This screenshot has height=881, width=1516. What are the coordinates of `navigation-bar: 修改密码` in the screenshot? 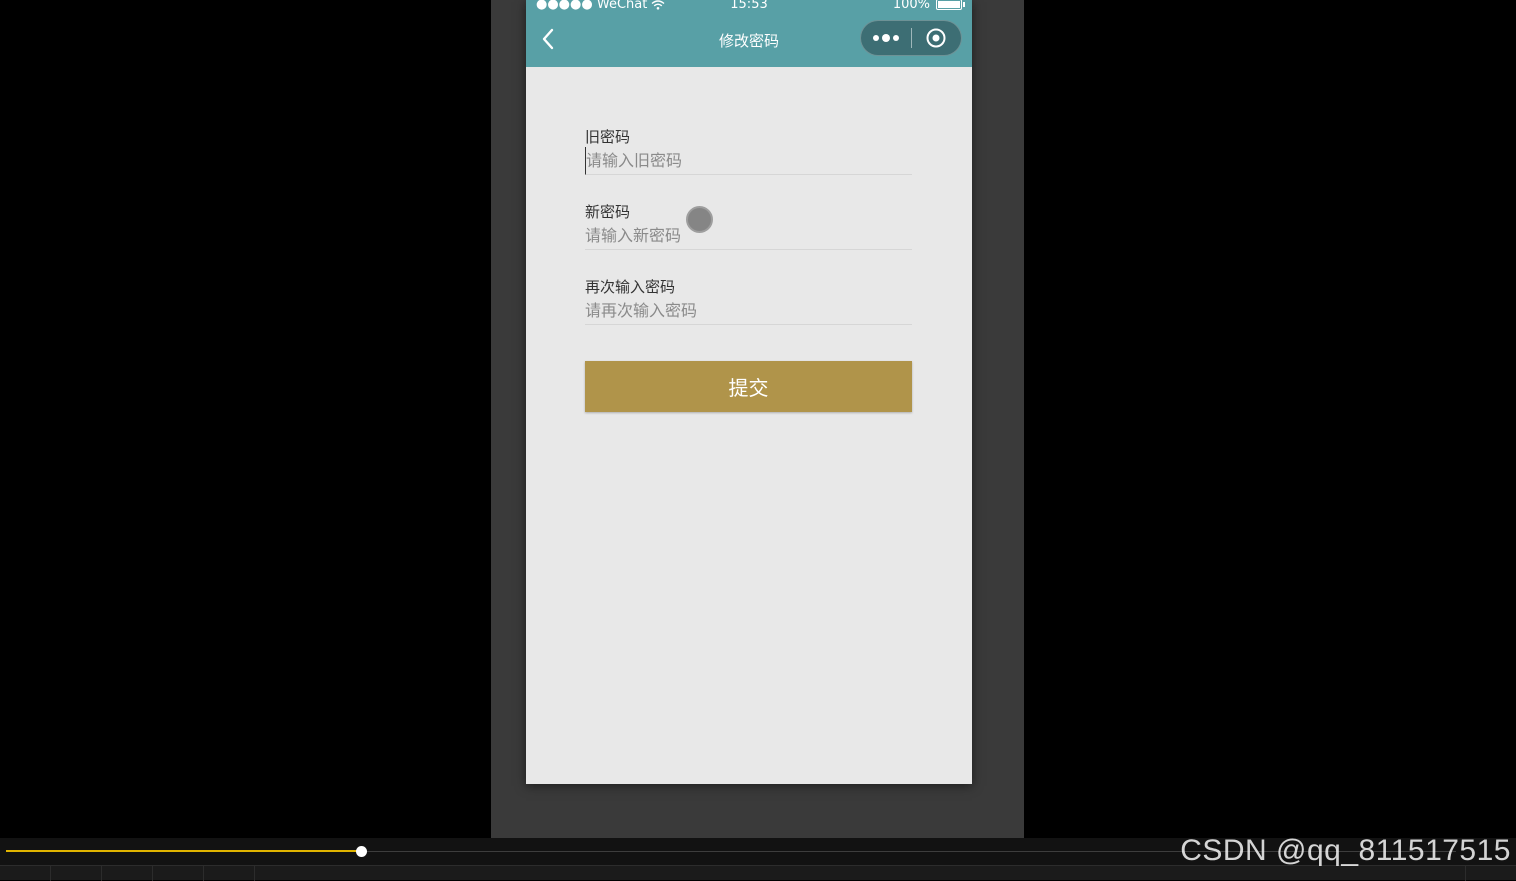 It's located at (749, 39).